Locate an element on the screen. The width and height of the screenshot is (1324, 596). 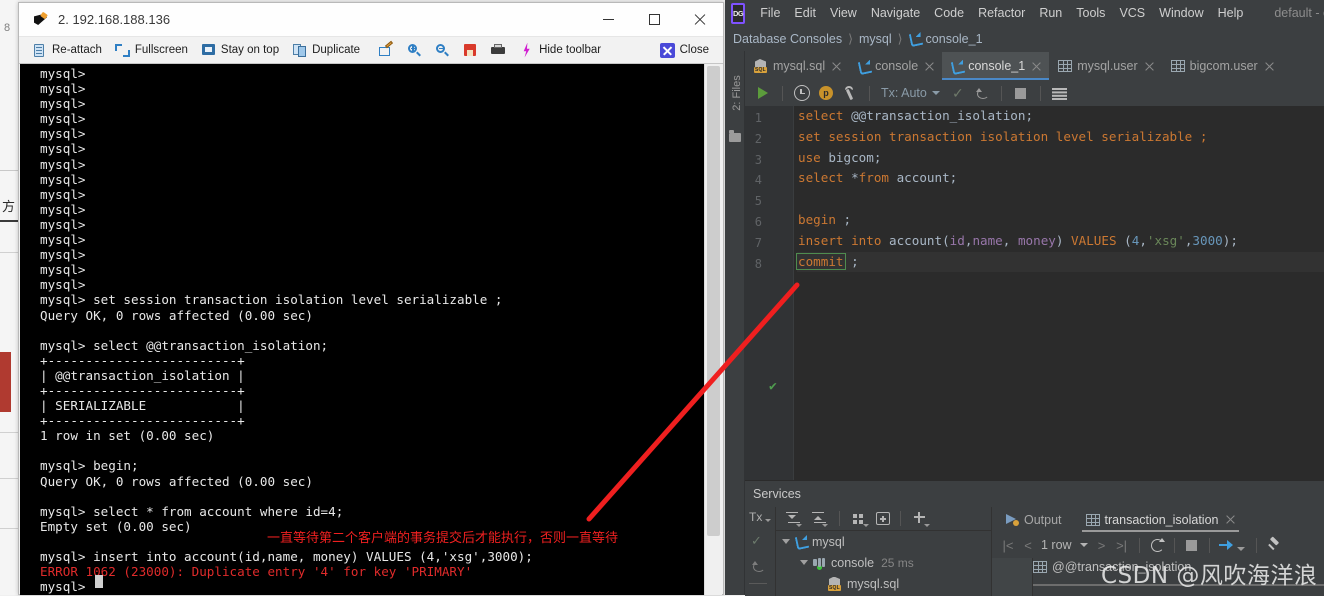
tab-console-1: console_1 is located at coordinates (996, 66).